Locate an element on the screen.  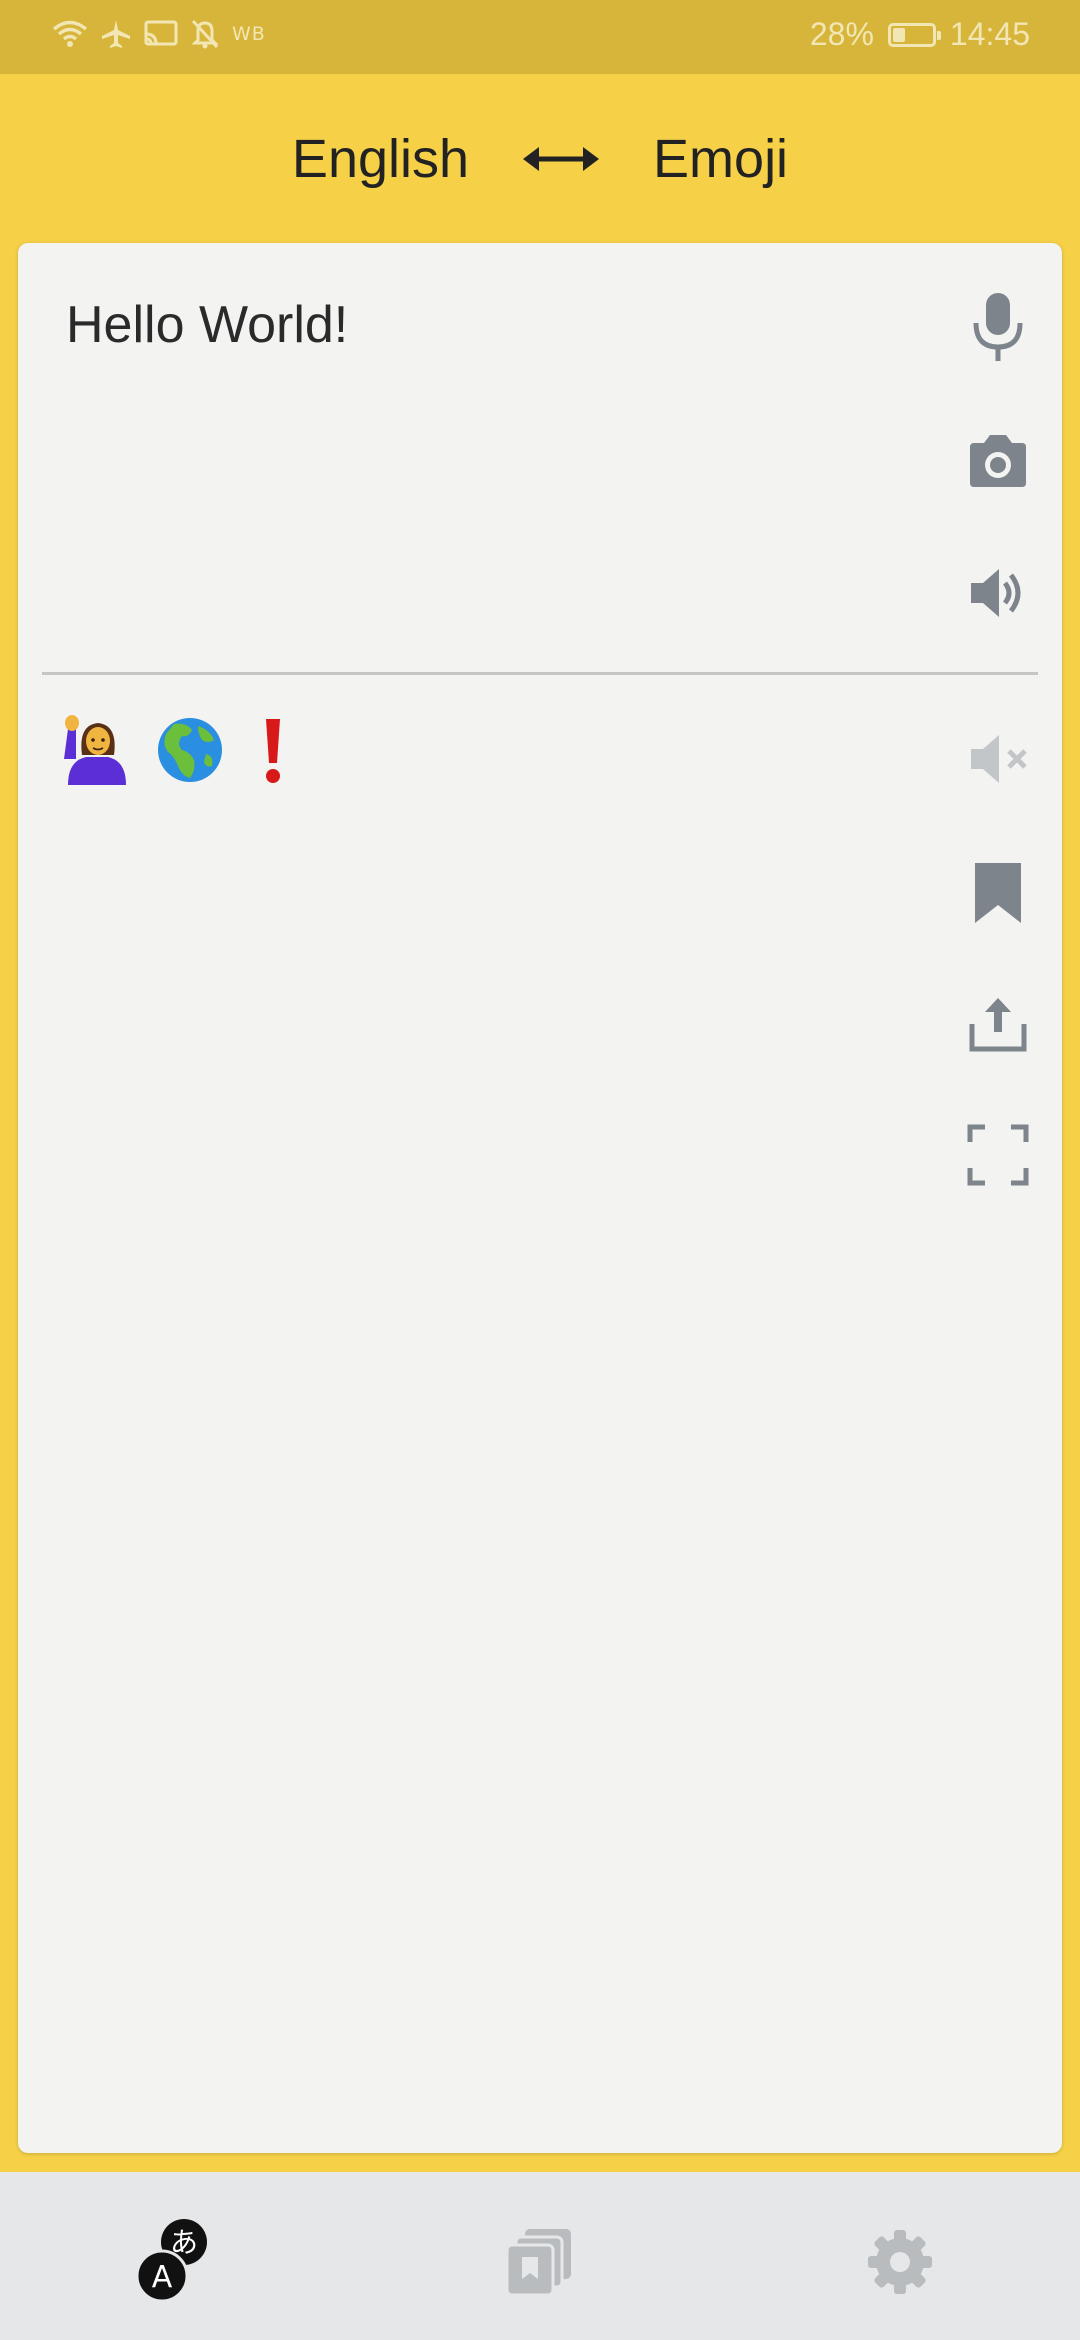
speaker-muted-icon is located at coordinates (998, 759).